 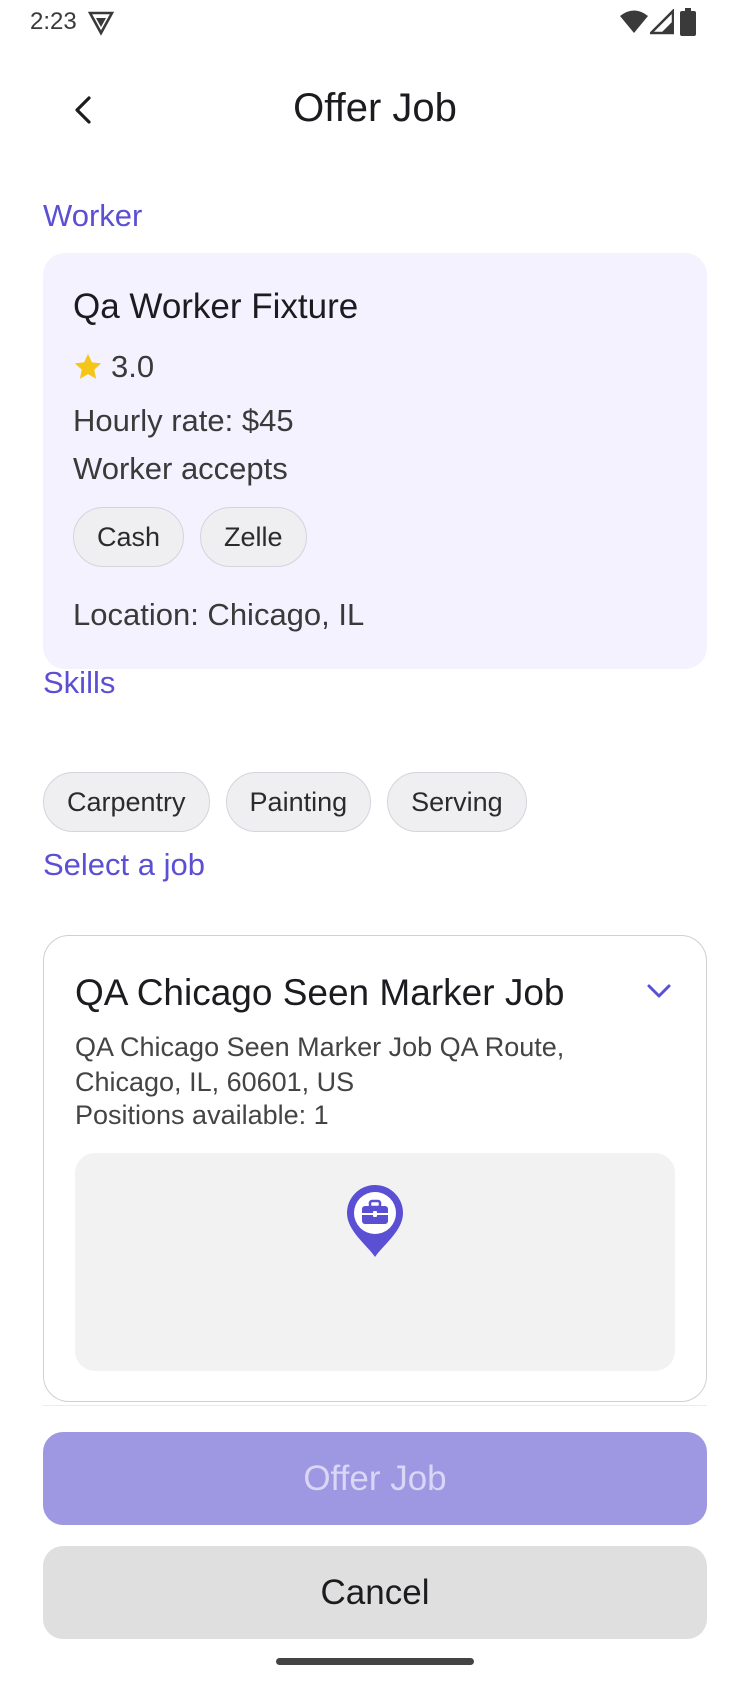 I want to click on select-job-heading: Select a job, so click(x=124, y=864).